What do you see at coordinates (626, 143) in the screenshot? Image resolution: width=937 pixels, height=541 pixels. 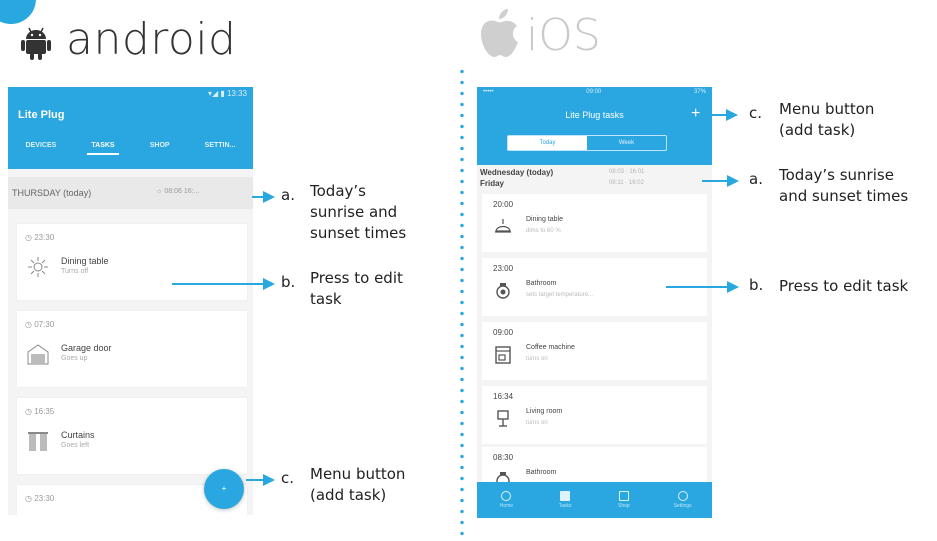 I see `segment-week: Week` at bounding box center [626, 143].